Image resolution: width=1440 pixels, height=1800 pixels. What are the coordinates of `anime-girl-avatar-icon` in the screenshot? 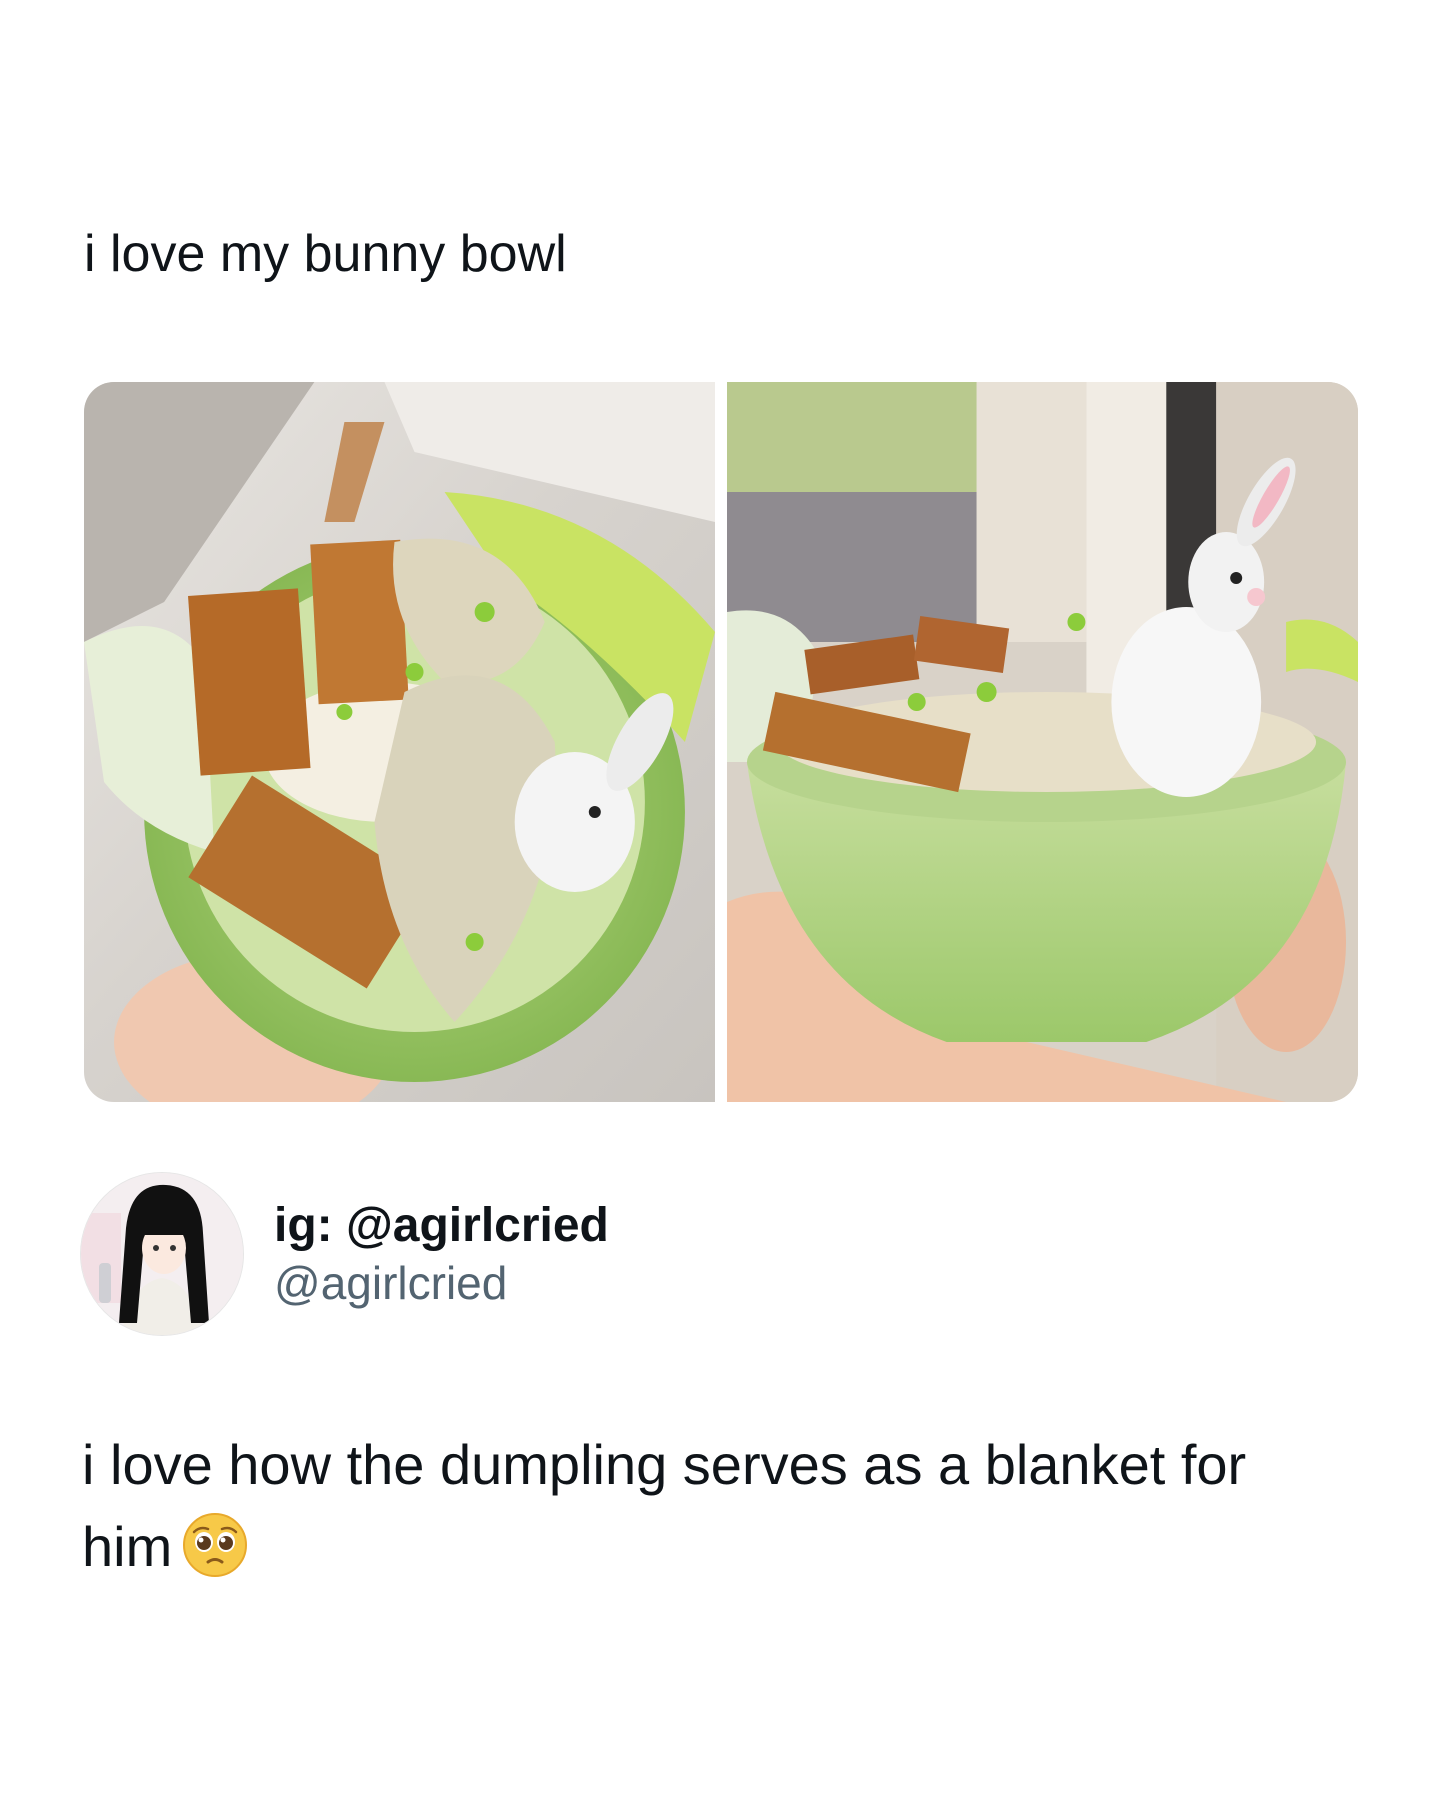 It's located at (162, 1254).